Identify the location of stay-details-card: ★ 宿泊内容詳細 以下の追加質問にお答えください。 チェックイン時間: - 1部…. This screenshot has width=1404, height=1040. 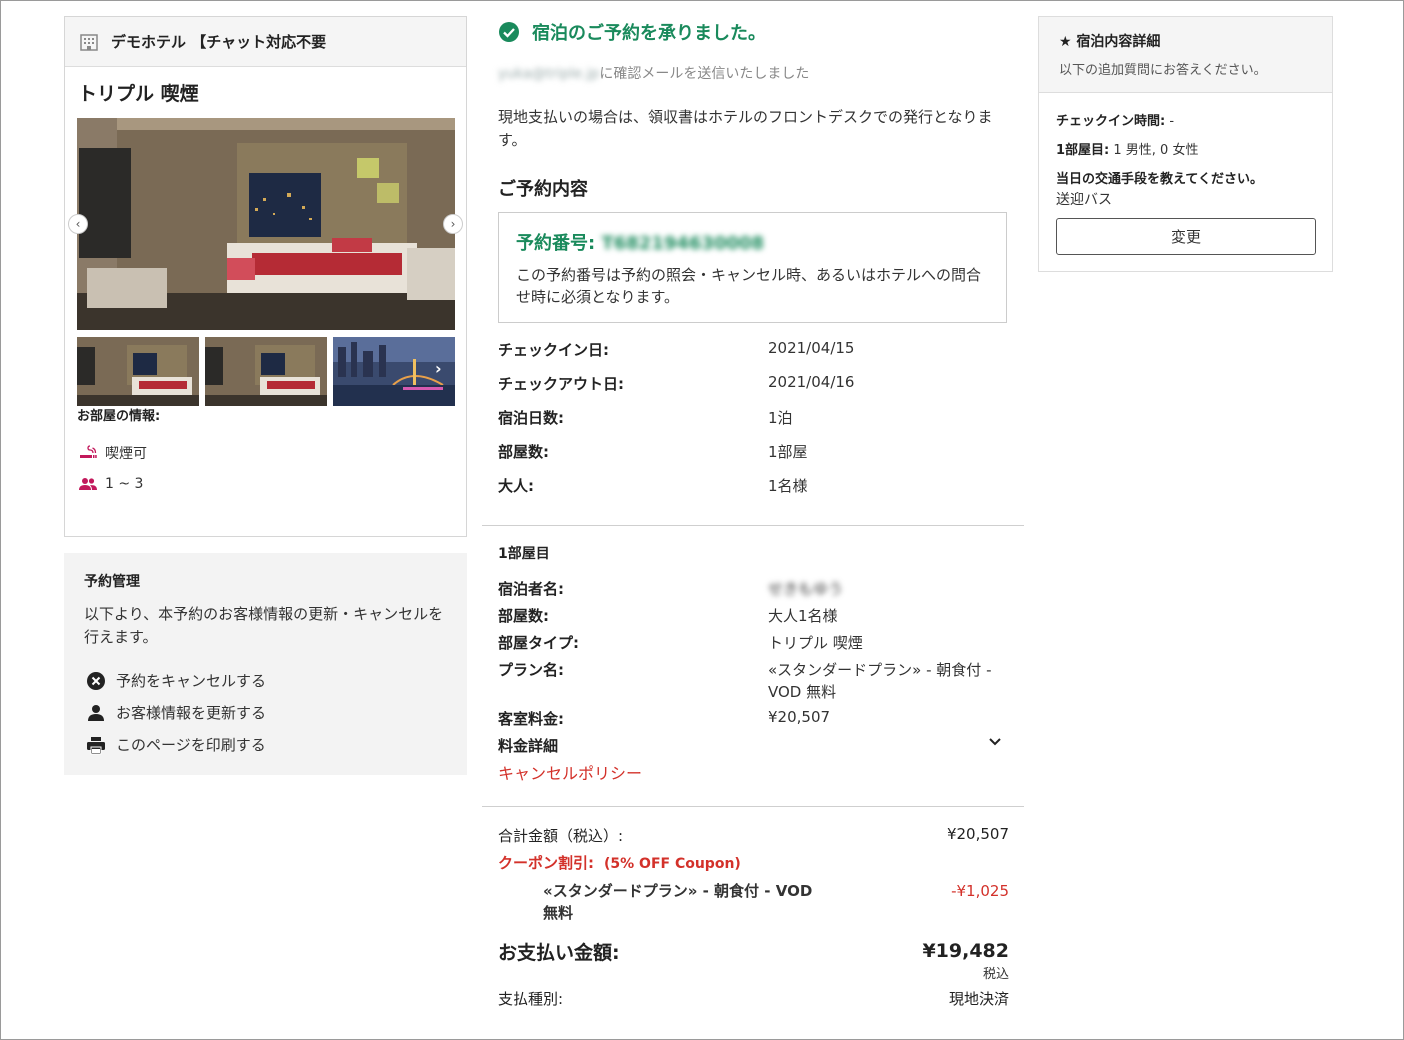
(1185, 144).